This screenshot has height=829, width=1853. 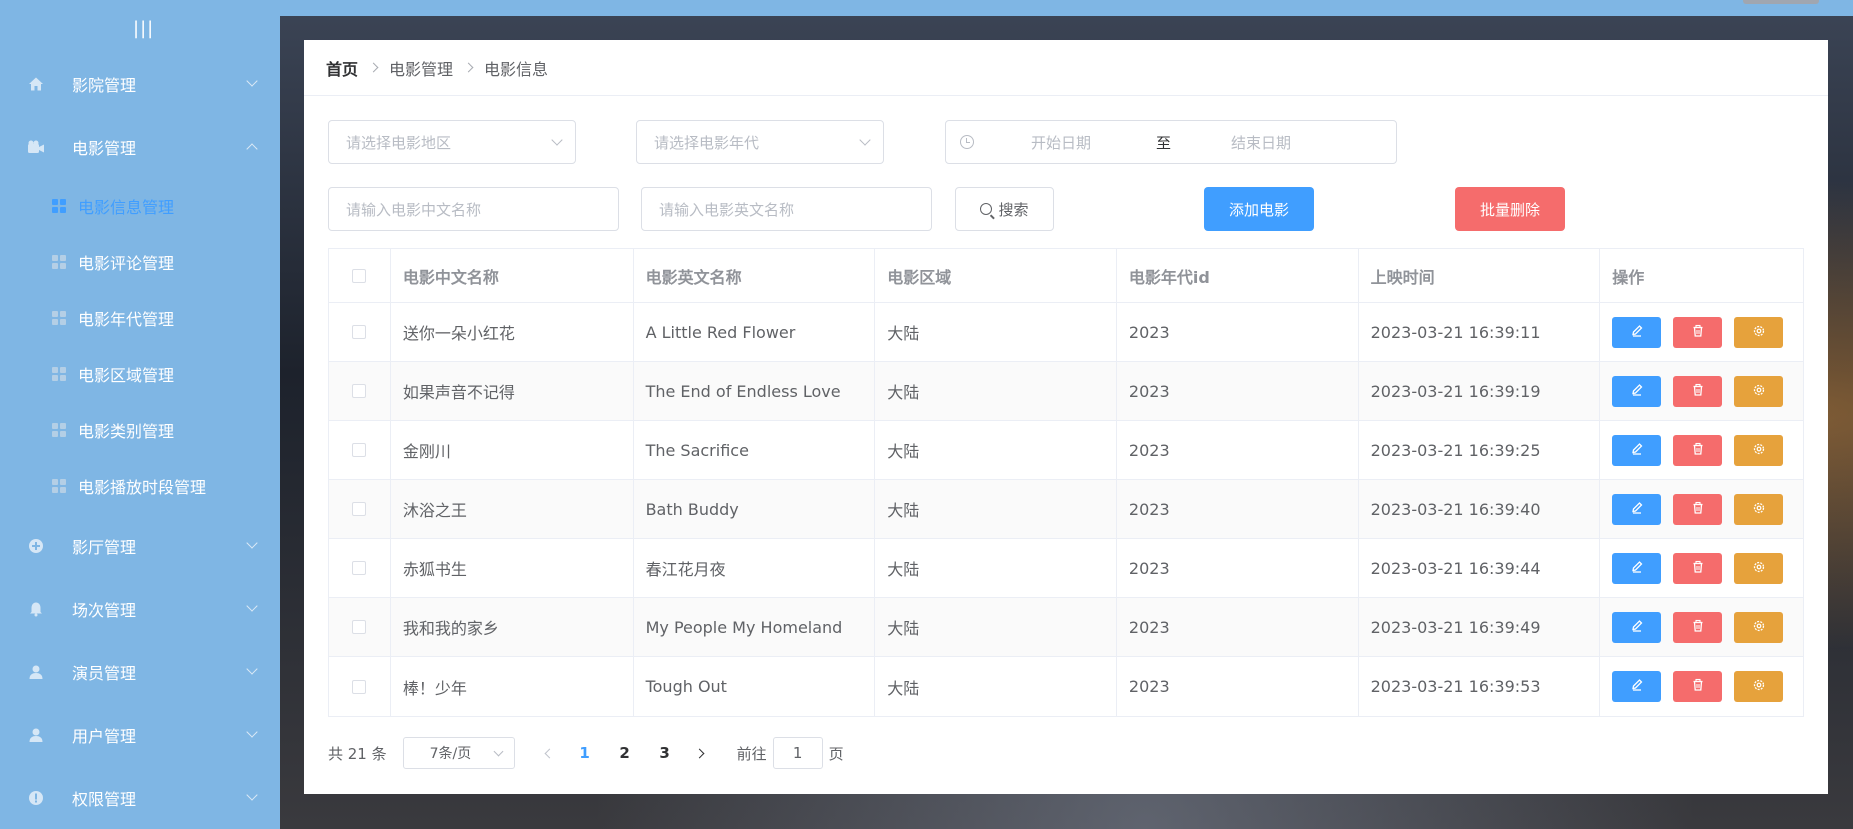 I want to click on sidebar-item-hall: 影厅管理, so click(x=140, y=545).